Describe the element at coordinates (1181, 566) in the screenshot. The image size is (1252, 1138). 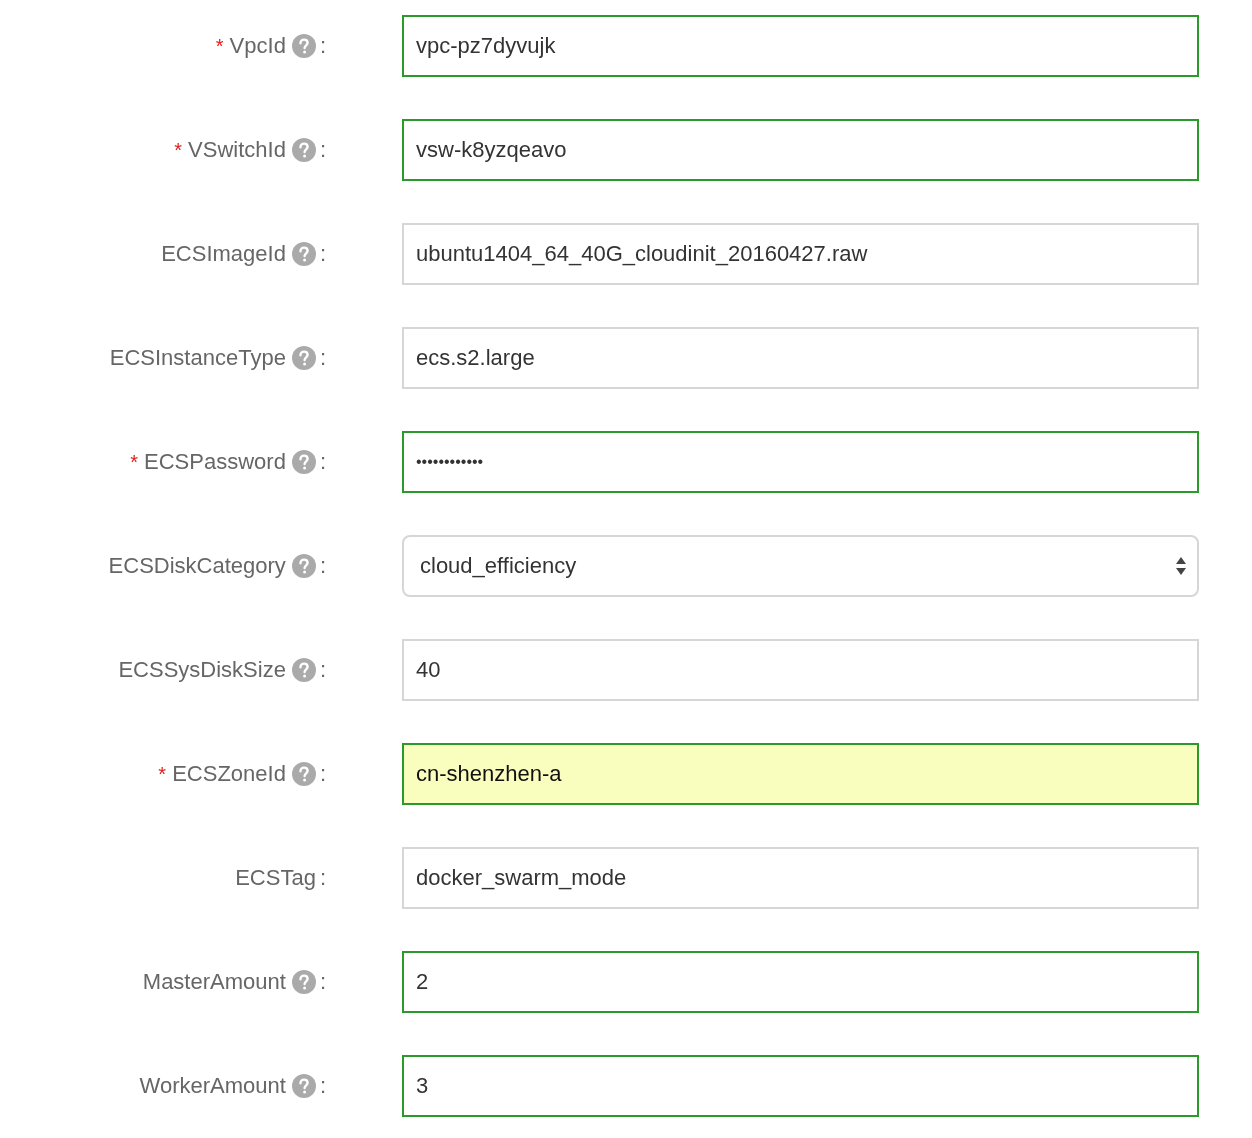
I see `up-down-arrows-icon` at that location.